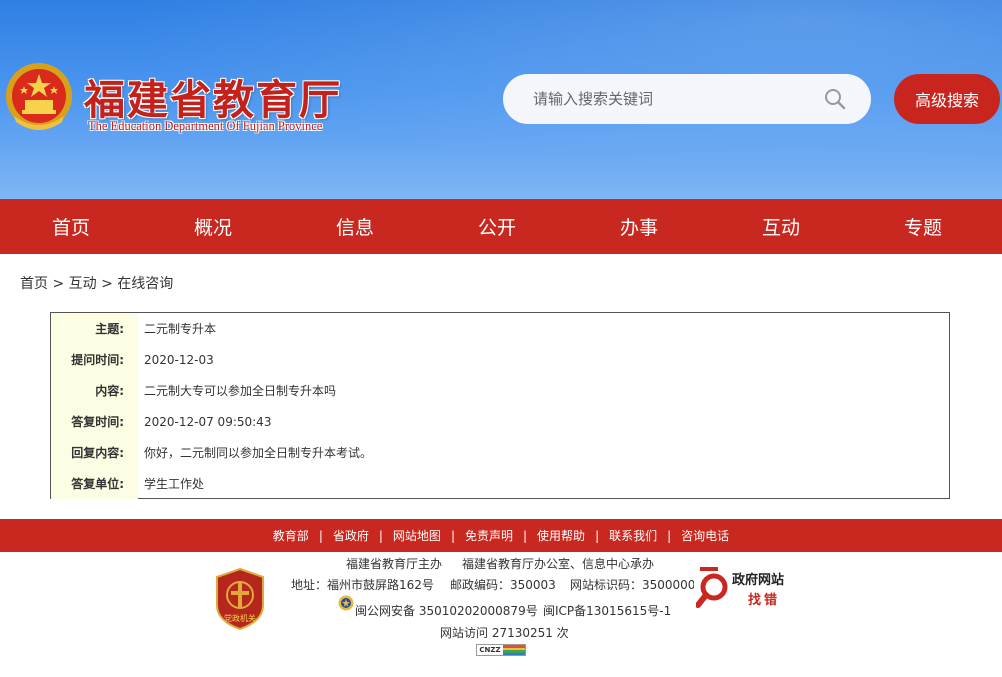  Describe the element at coordinates (500, 328) in the screenshot. I see `table-row: 主题: 二元制专升本` at that location.